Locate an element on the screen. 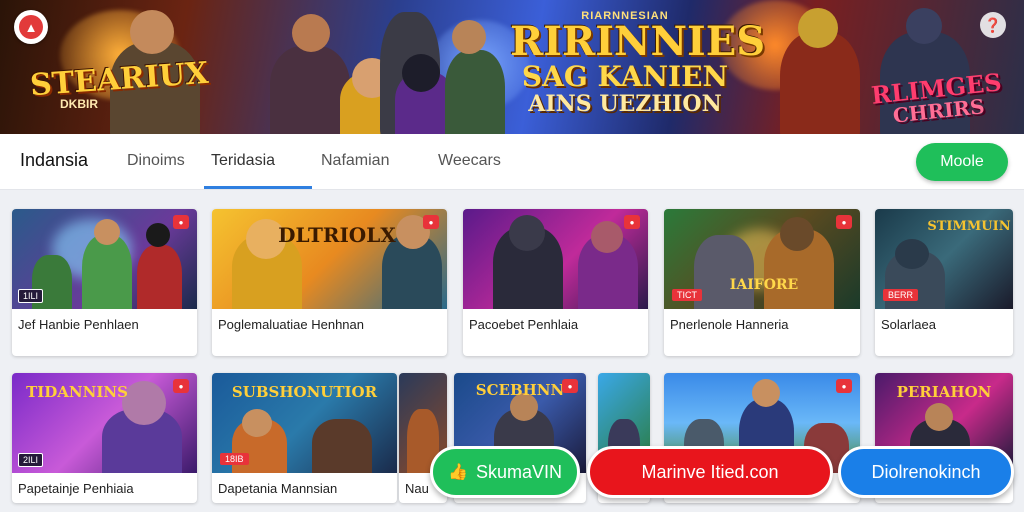 The height and width of the screenshot is (512, 1024). download-label: Diolrenokinch is located at coordinates (926, 471).